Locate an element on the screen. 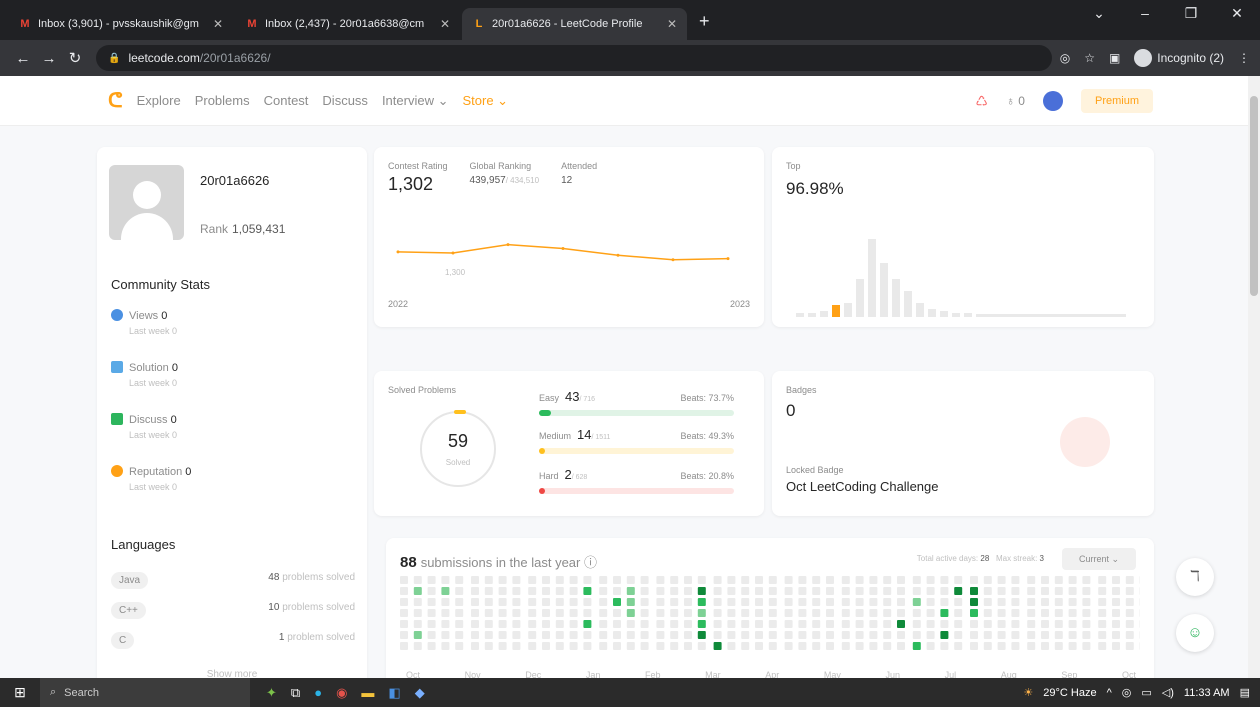 The image size is (1260, 707). url-input: 🔒 leetcode.com /20r01a6626/ is located at coordinates (574, 58).